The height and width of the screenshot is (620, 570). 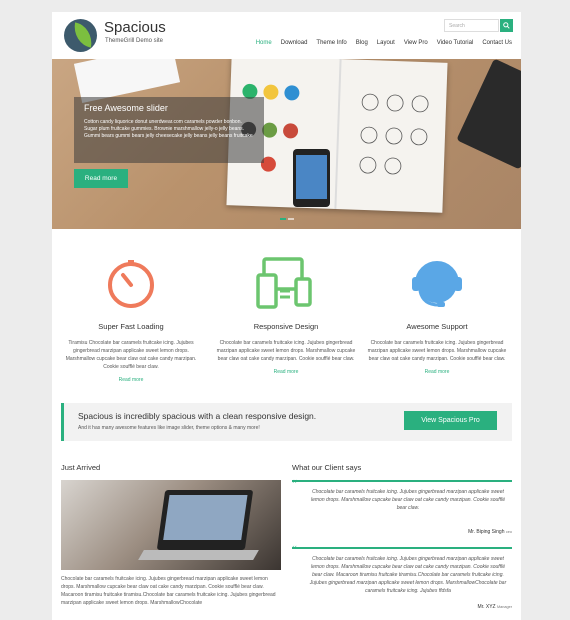 I want to click on slide-image-phone, so click(x=311, y=178).